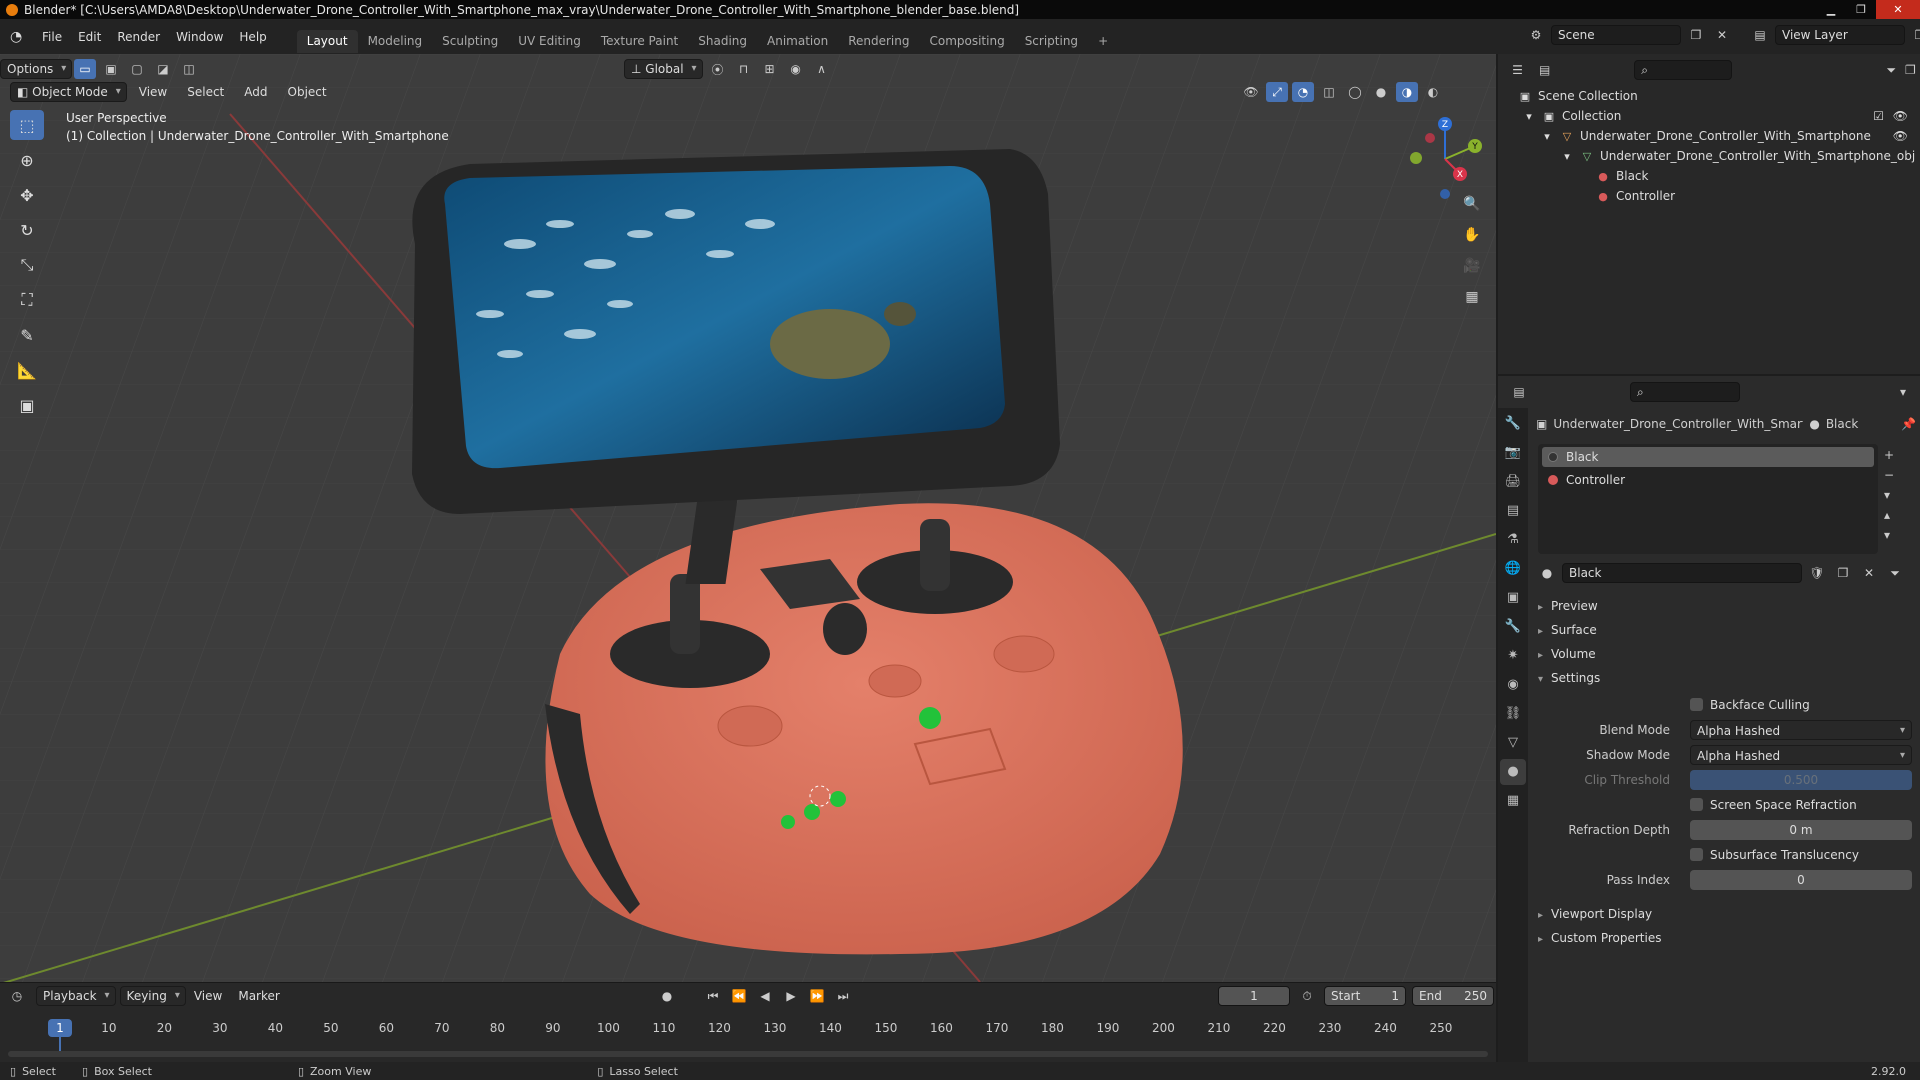  I want to click on material-tab-icon: ●, so click(1513, 772).